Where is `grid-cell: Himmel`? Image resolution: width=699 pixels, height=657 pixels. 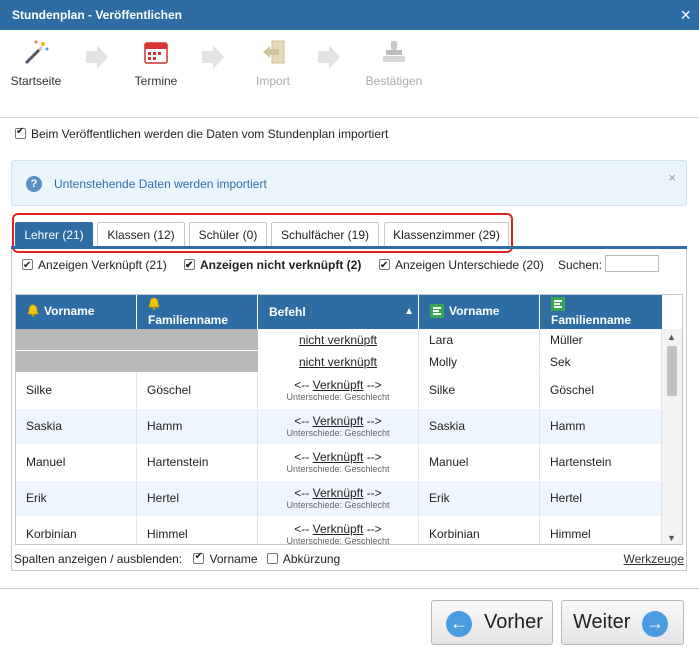
grid-cell: Himmel is located at coordinates (601, 530).